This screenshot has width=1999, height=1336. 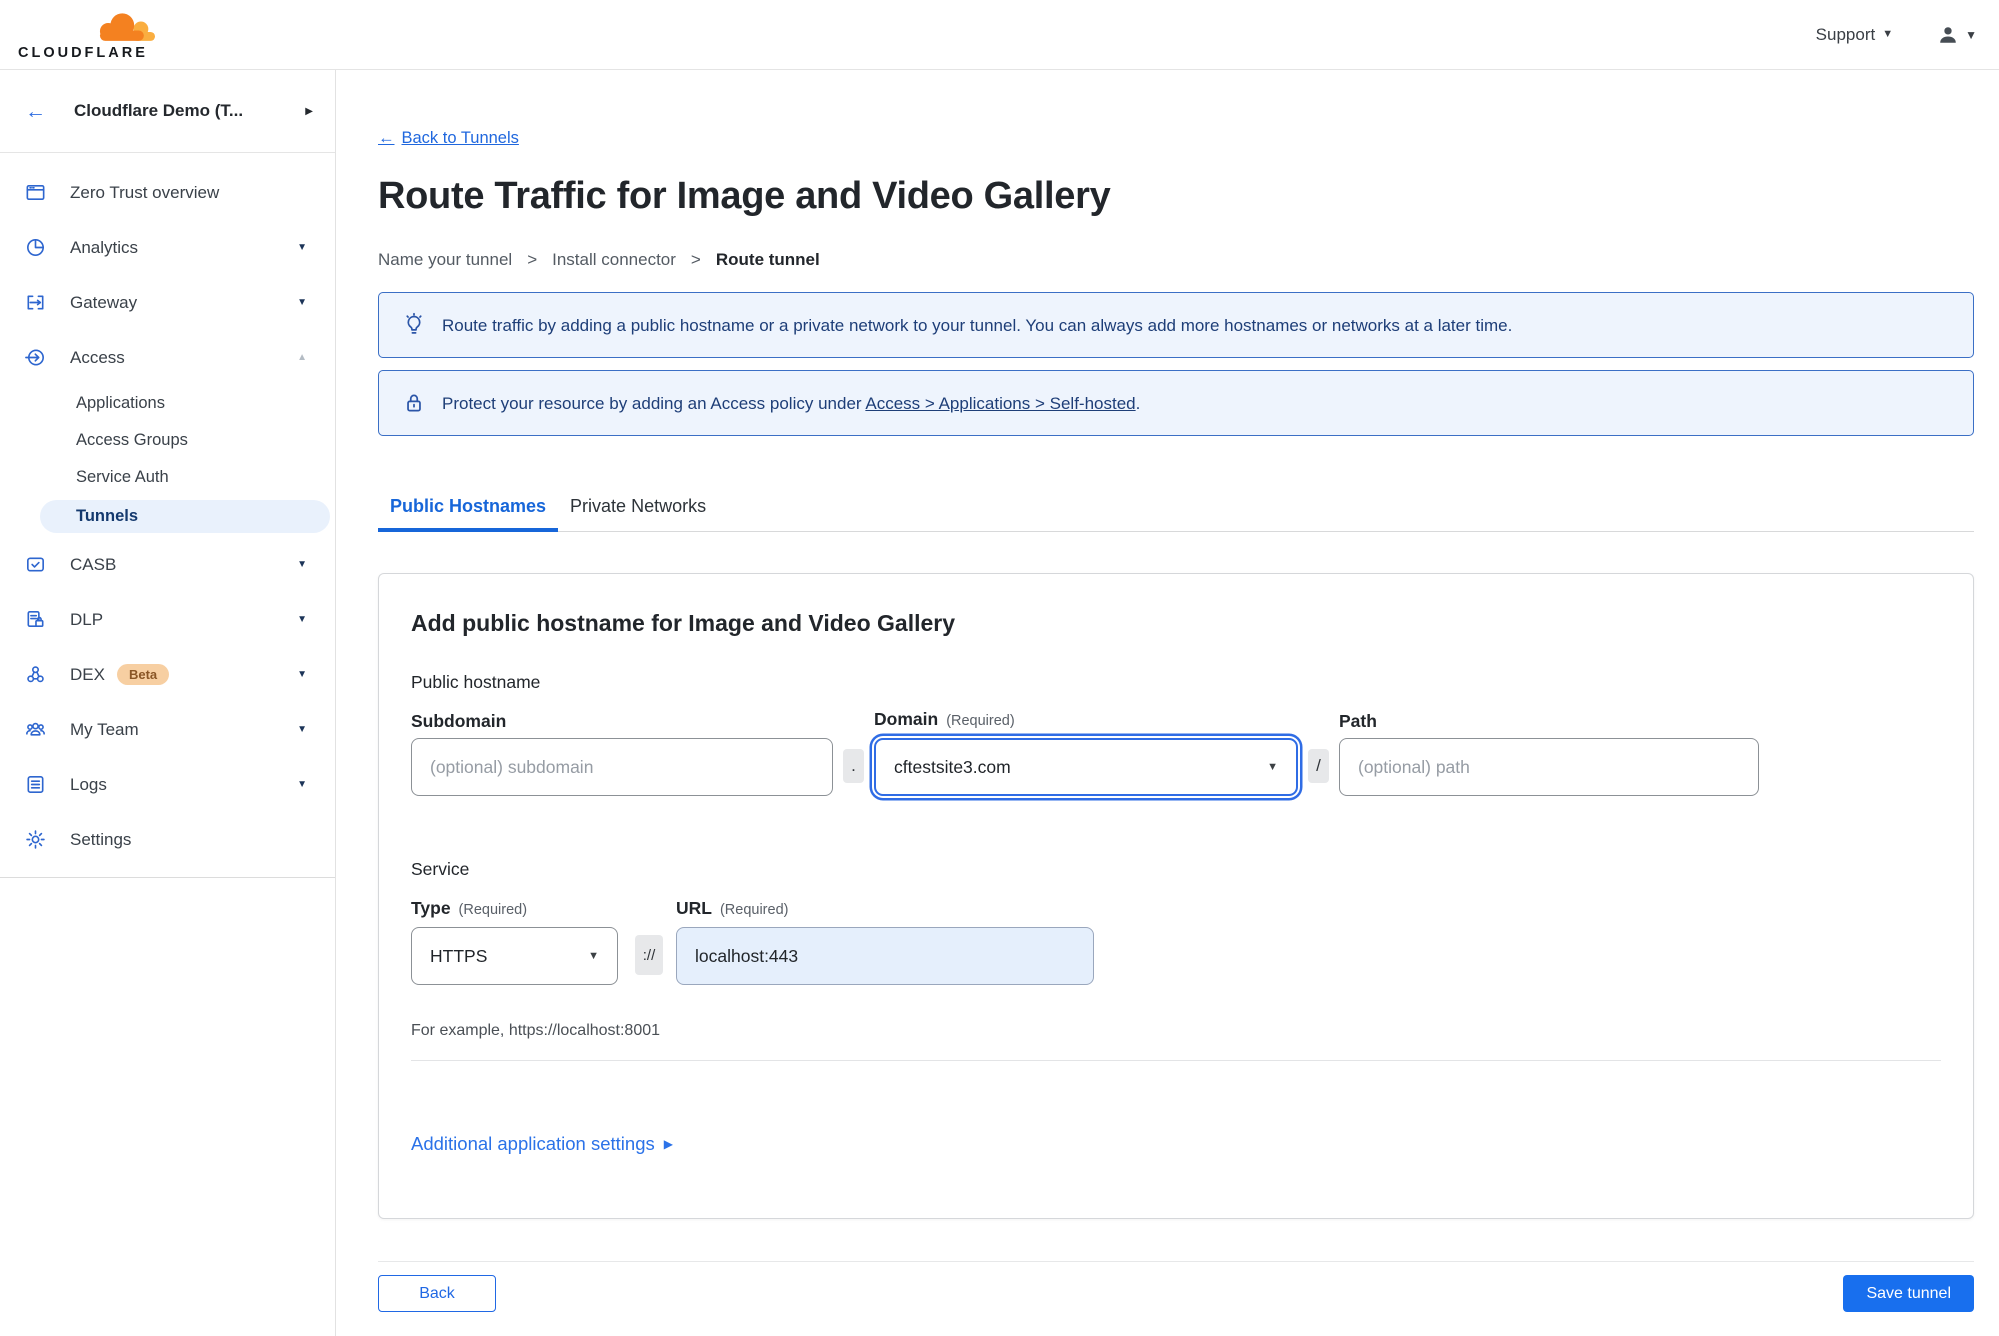 What do you see at coordinates (35, 247) in the screenshot?
I see `pie-chart-icon` at bounding box center [35, 247].